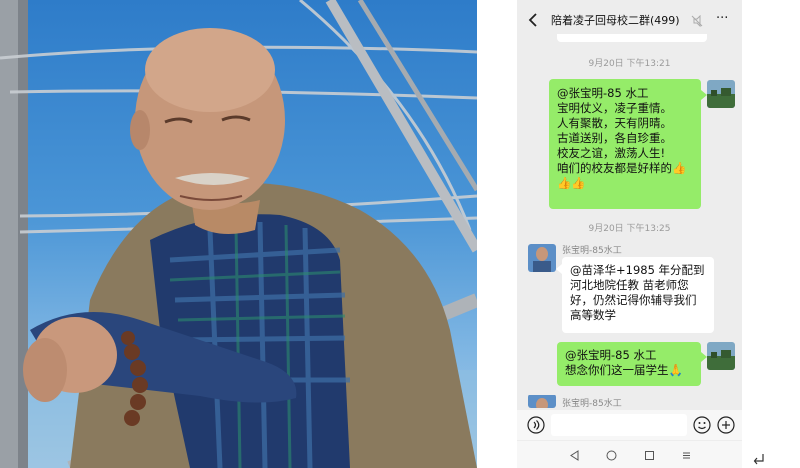  I want to click on message-line: 好，仍然记得你辅导我们, so click(633, 300).